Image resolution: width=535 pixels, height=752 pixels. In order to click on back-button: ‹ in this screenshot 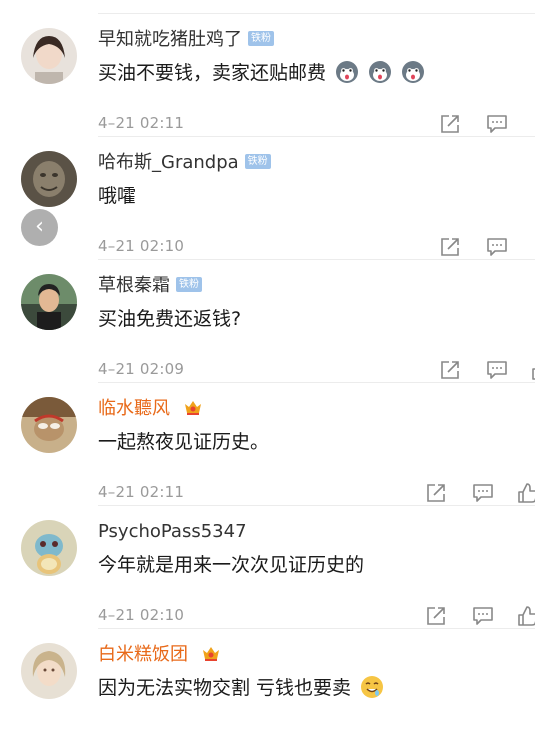, I will do `click(39, 227)`.